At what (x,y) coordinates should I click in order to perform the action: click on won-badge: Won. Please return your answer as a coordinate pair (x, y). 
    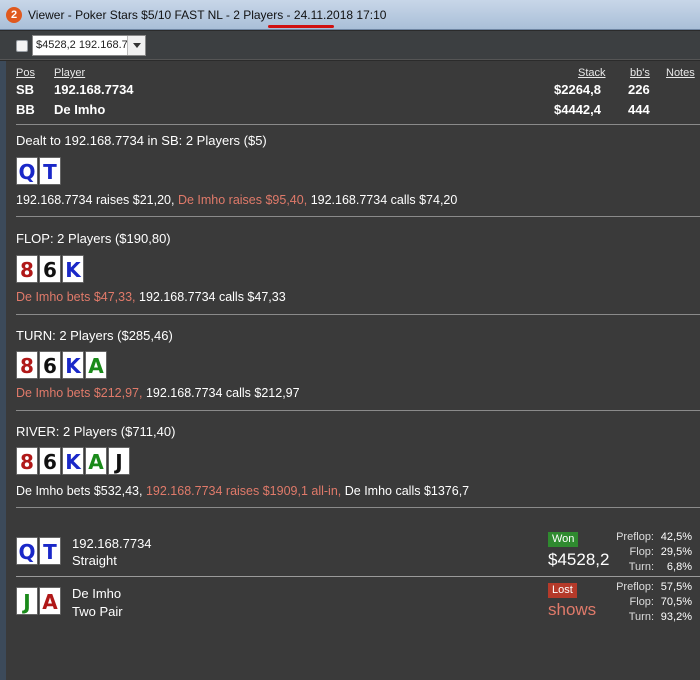
    Looking at the image, I should click on (563, 539).